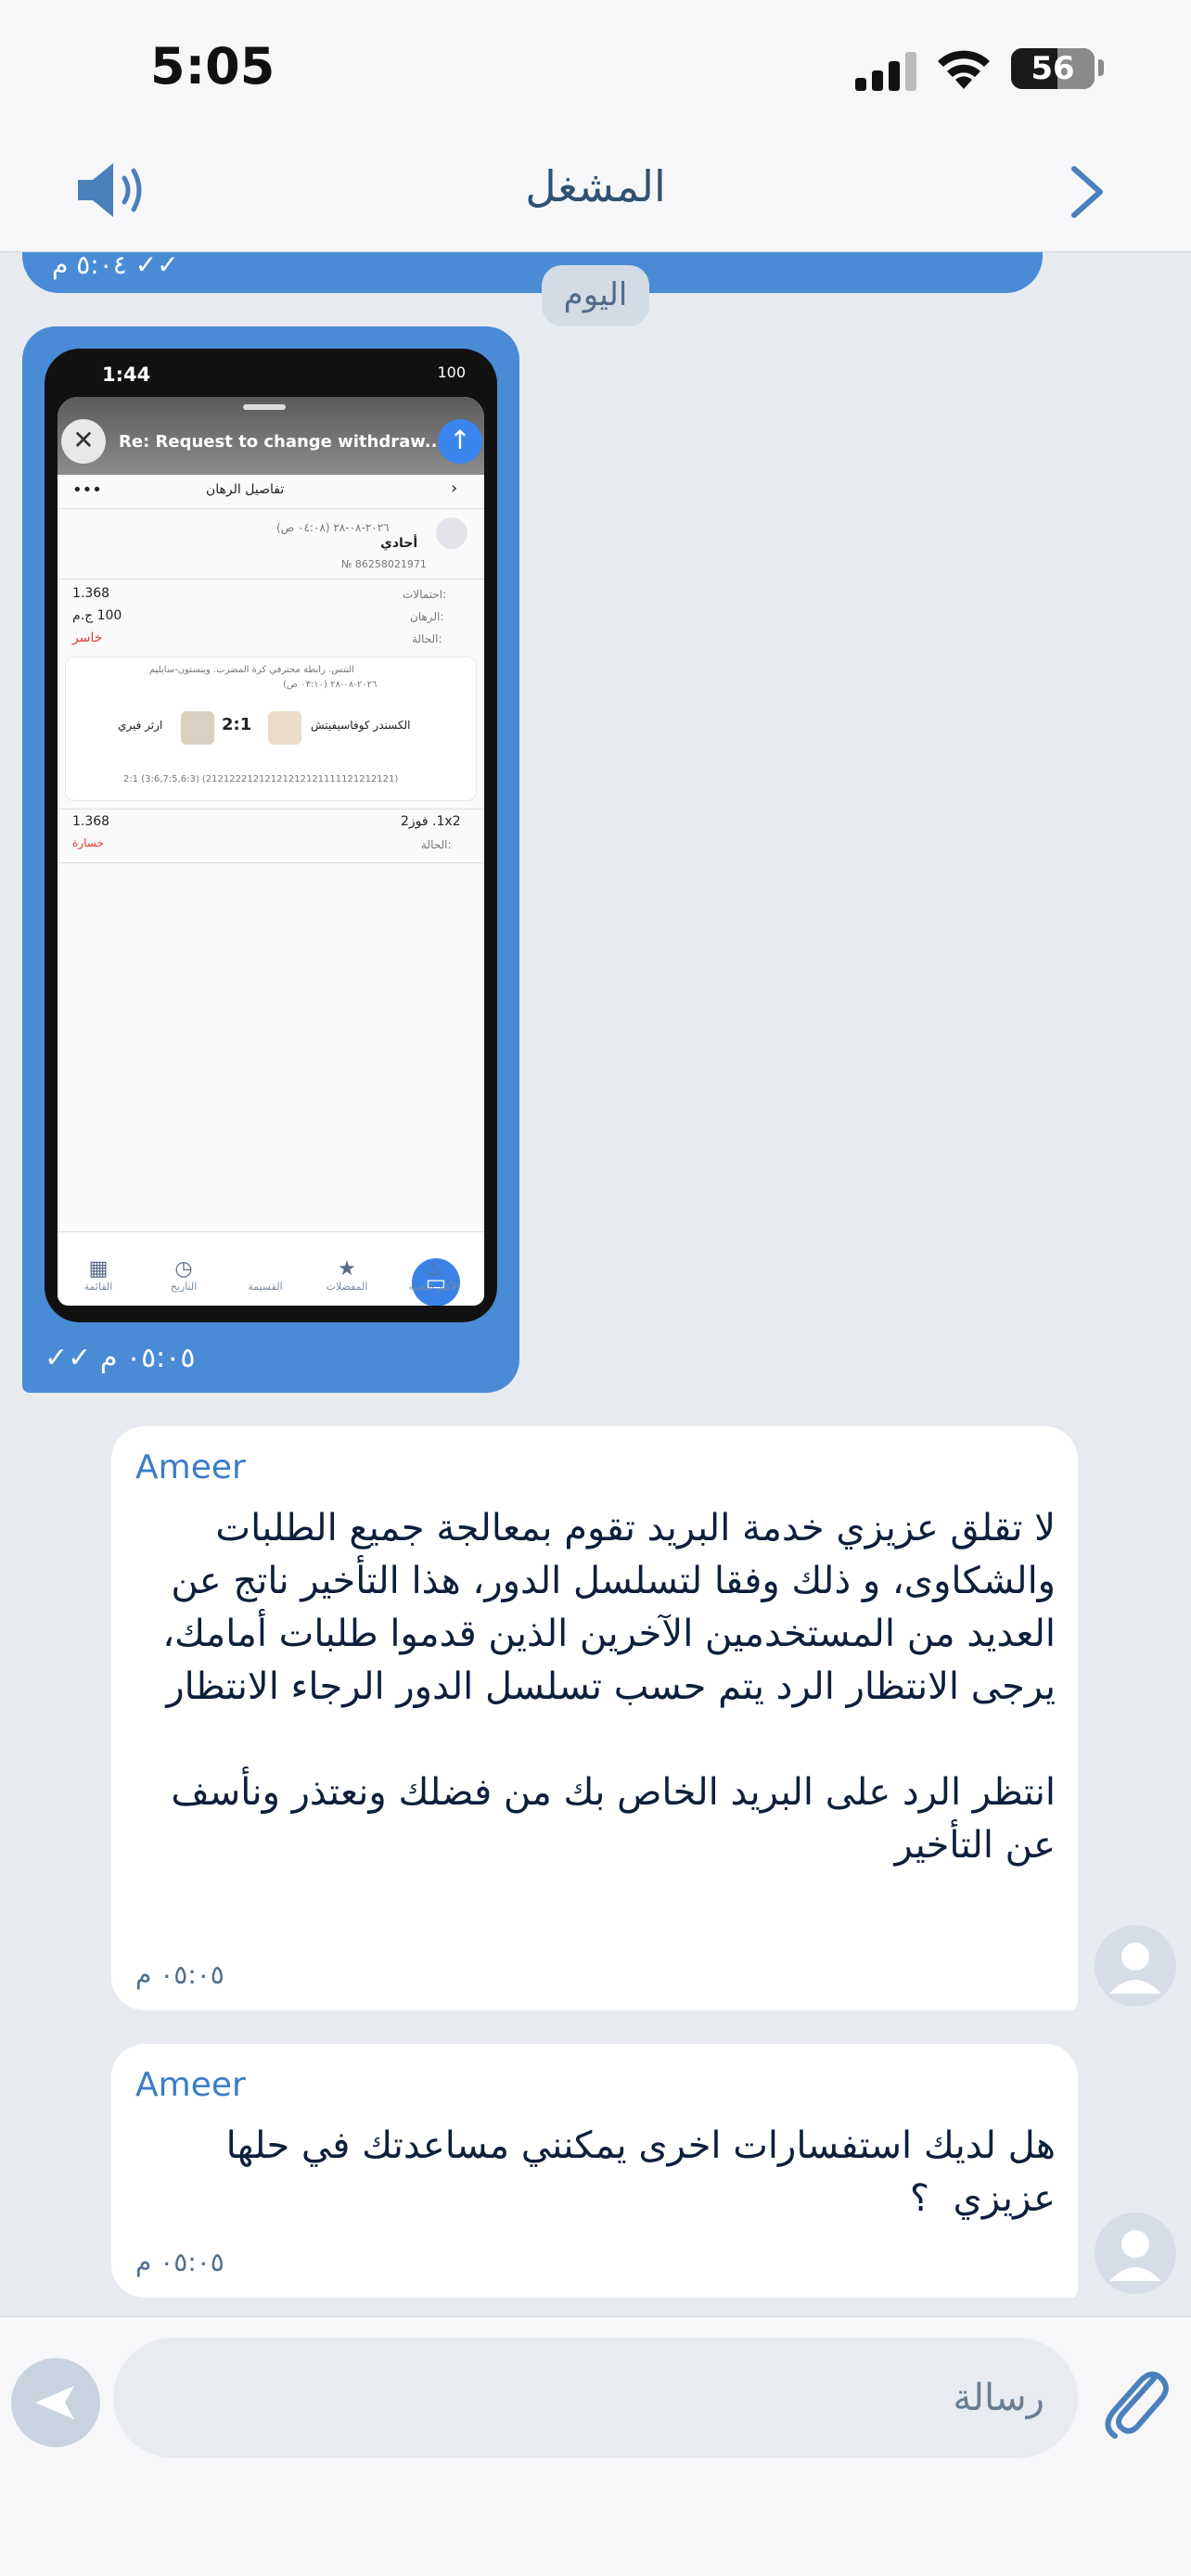  Describe the element at coordinates (87, 638) in the screenshot. I see `status-value: خاسر` at that location.